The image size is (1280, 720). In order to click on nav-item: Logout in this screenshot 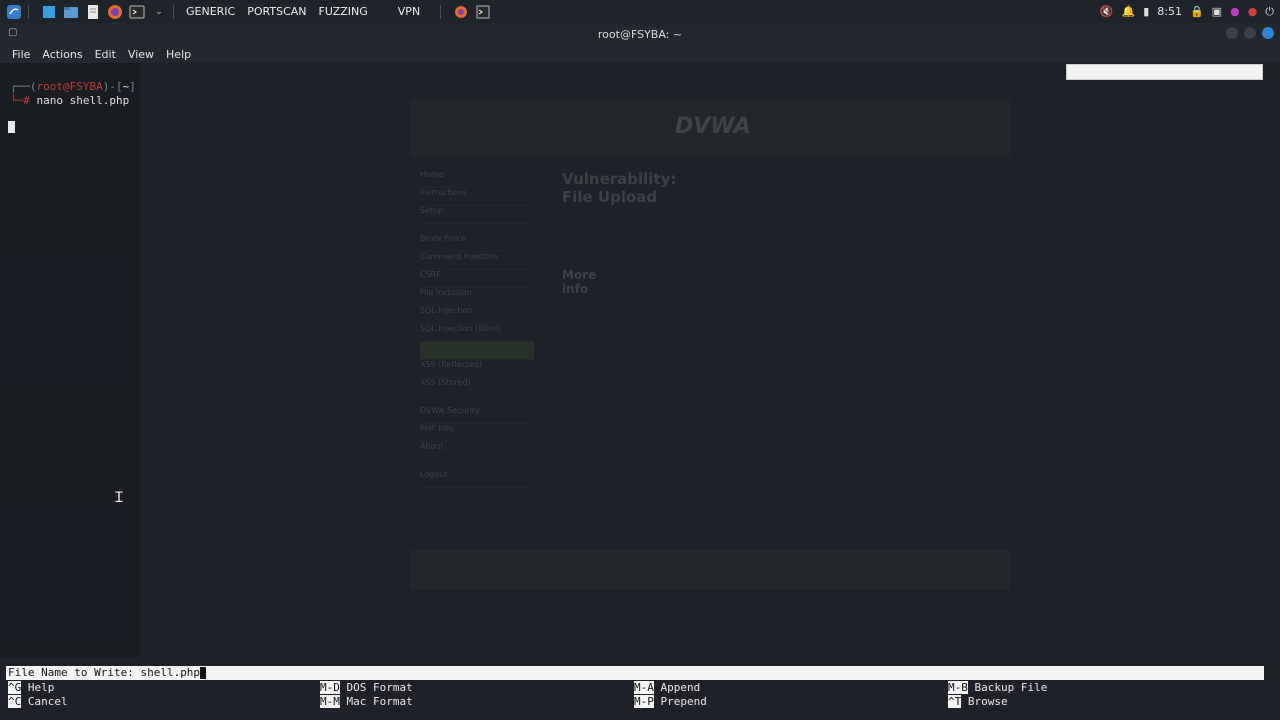, I will do `click(477, 479)`.